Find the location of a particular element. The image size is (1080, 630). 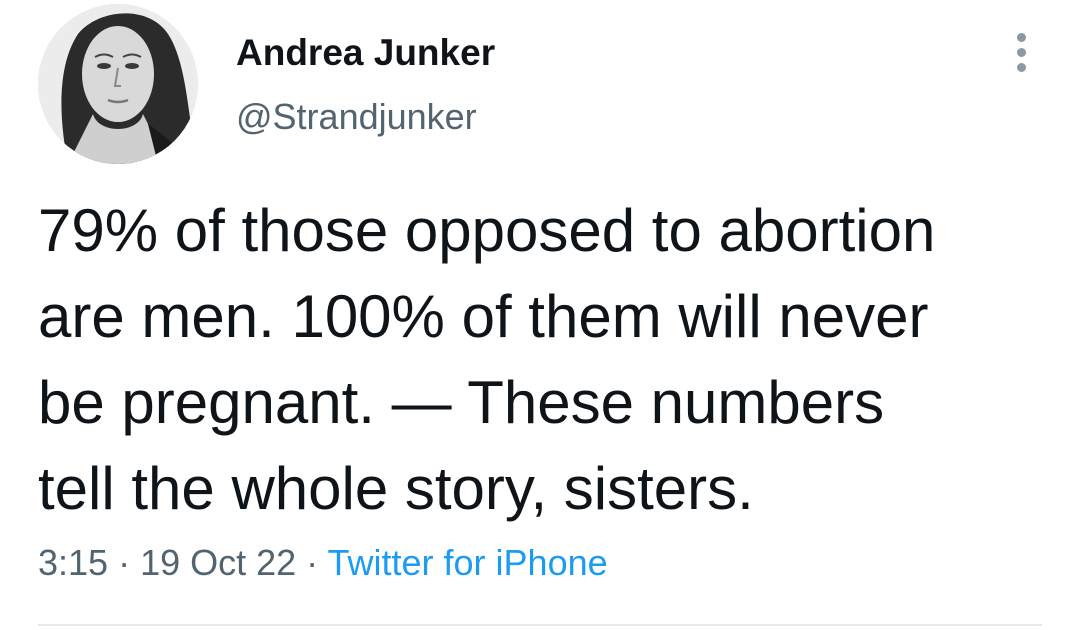

tweet-source-link: Twitter for iPhone is located at coordinates (468, 562).